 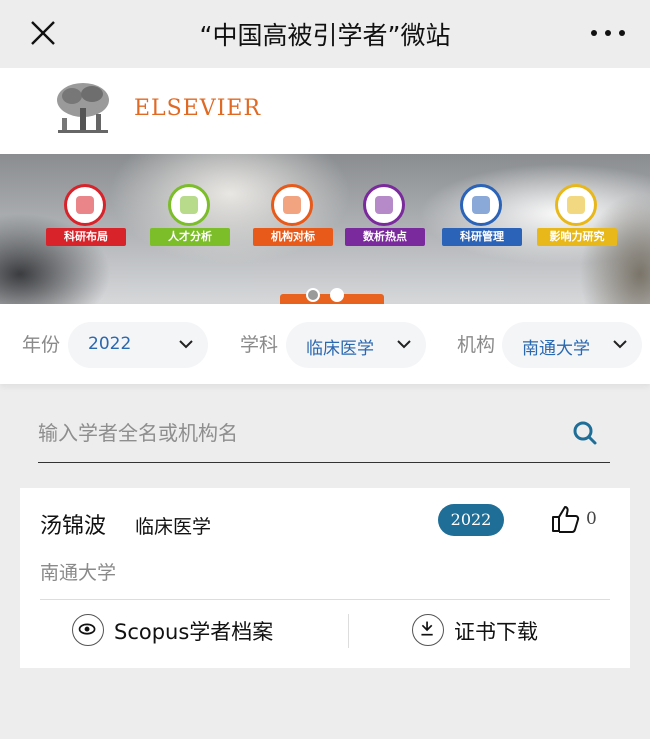 I want to click on org-value: 南通大学, so click(x=556, y=349).